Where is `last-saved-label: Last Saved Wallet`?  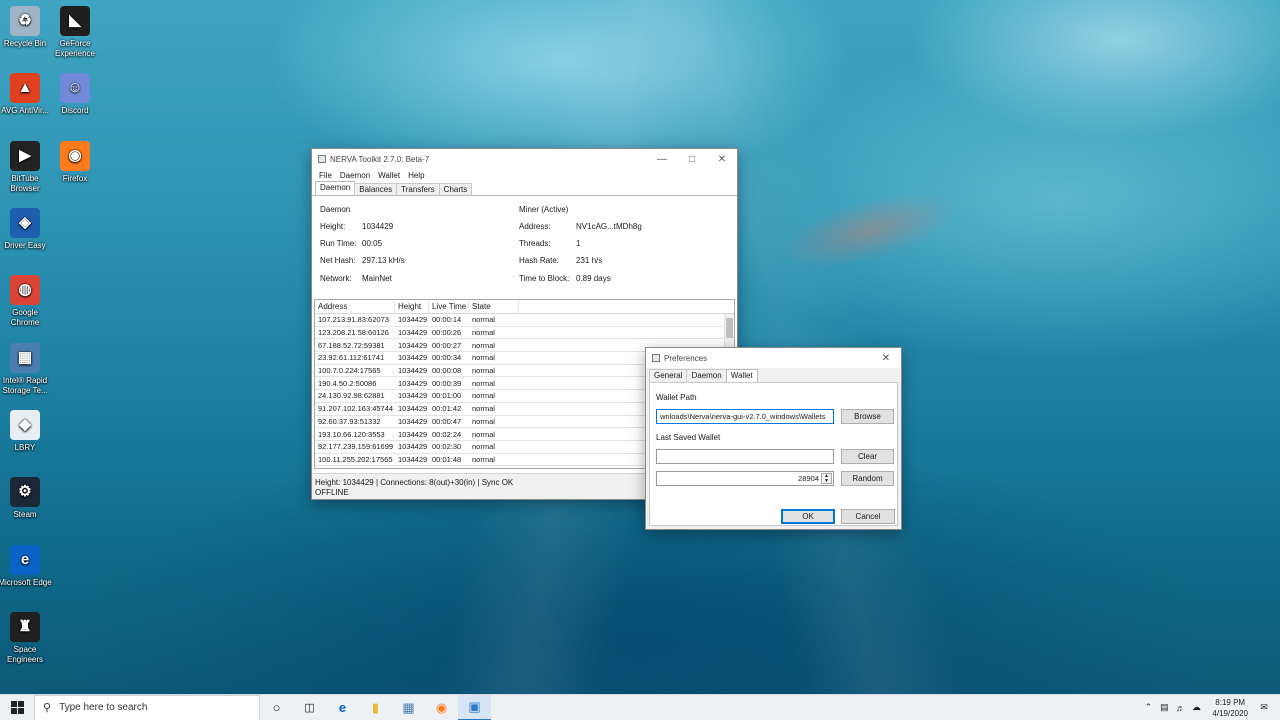
last-saved-label: Last Saved Wallet is located at coordinates (688, 437).